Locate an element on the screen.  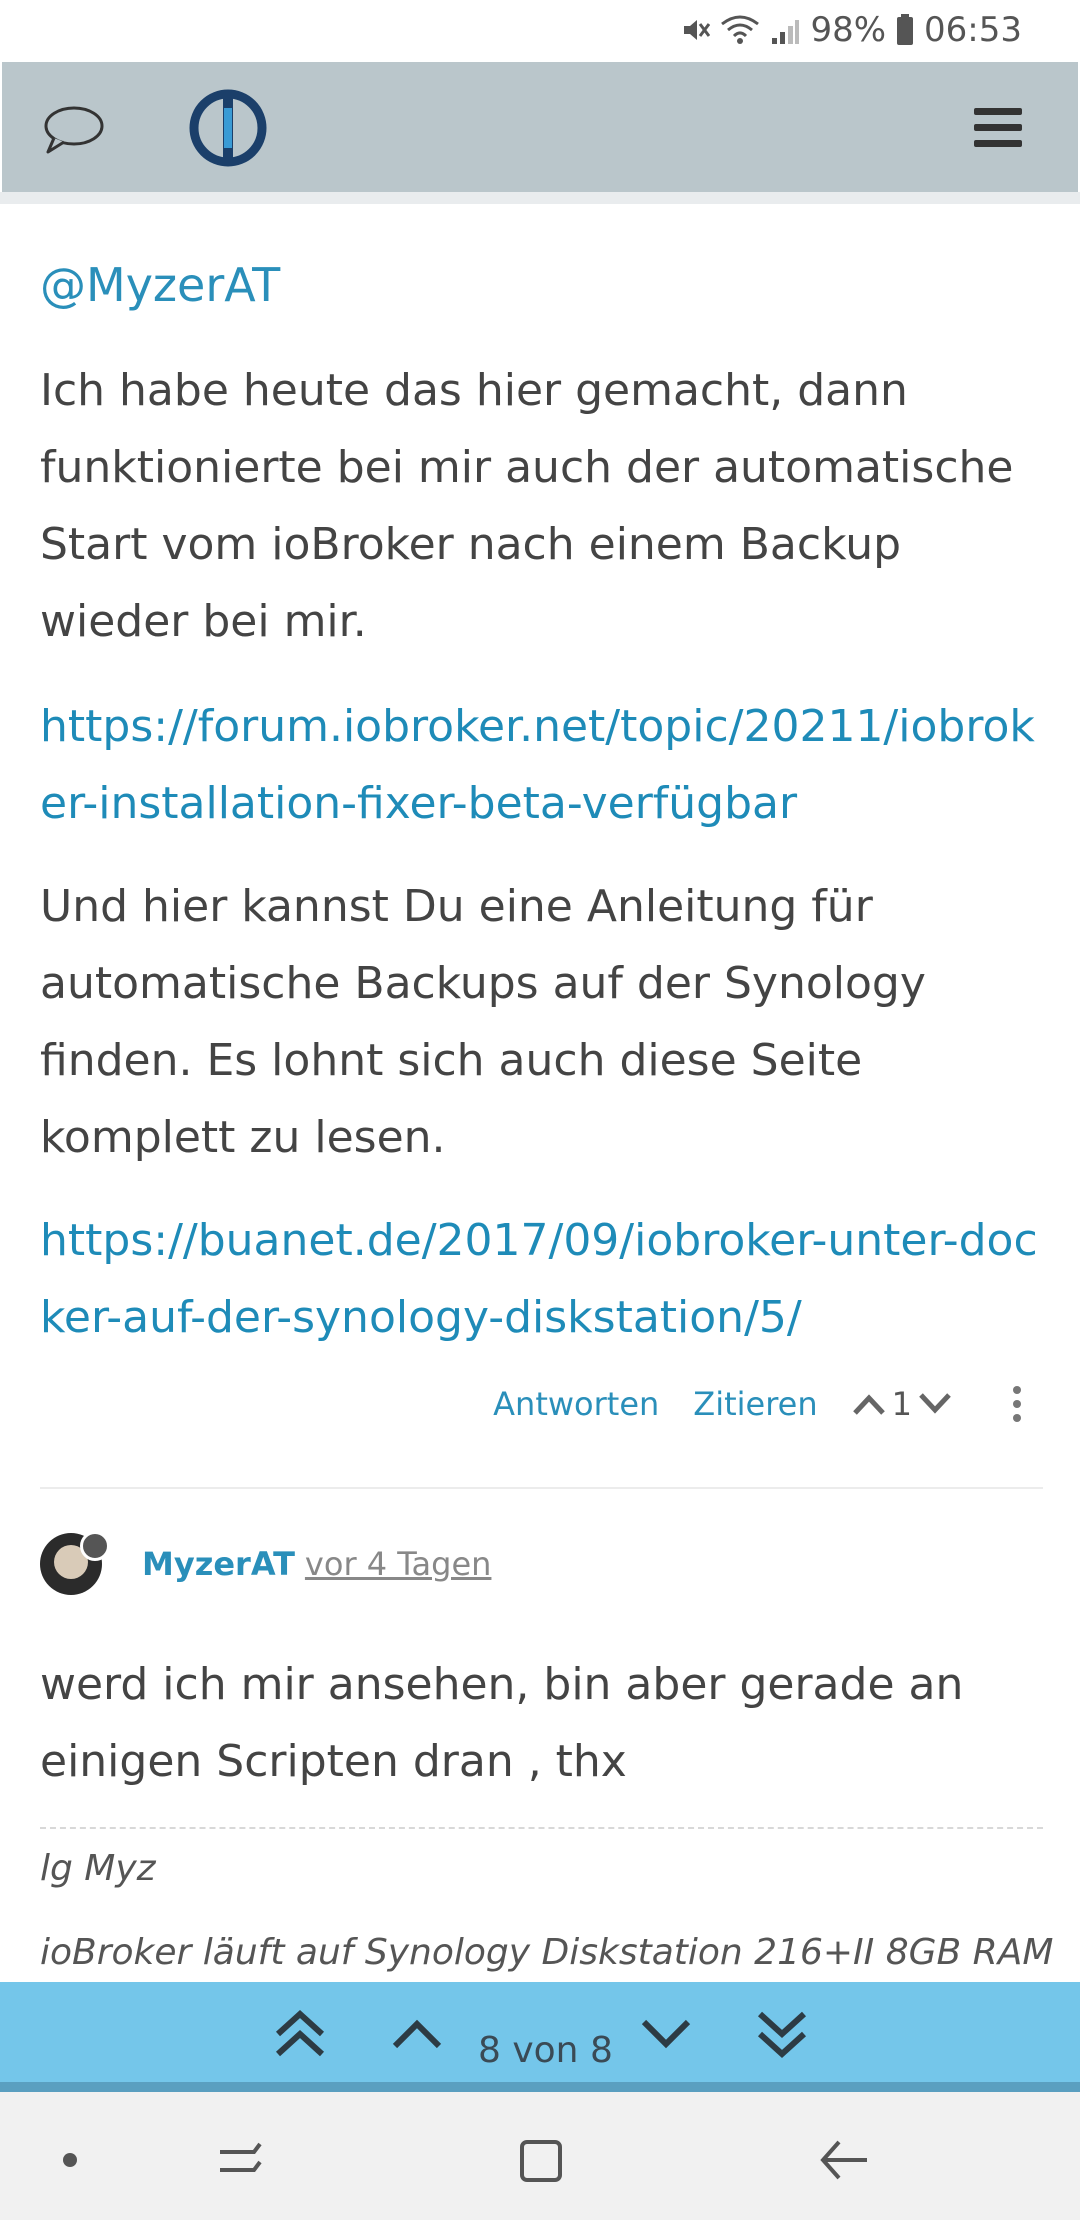
signature-divider is located at coordinates (541, 1828).